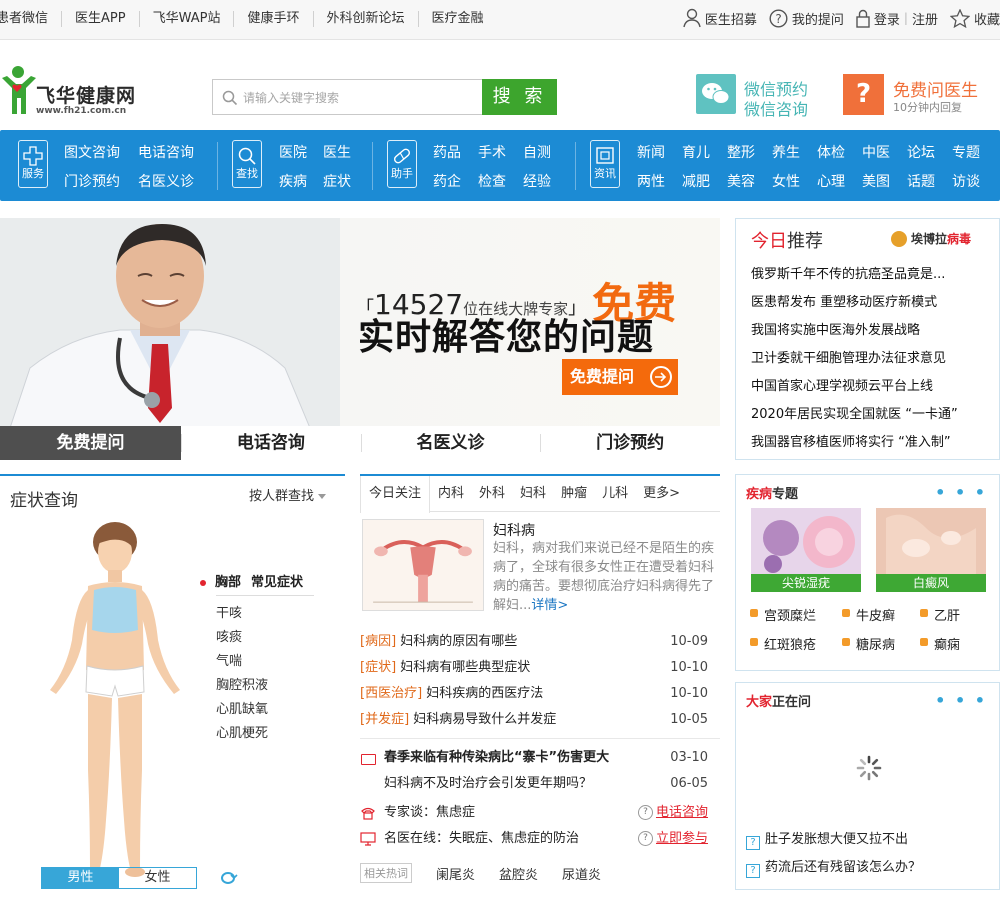  What do you see at coordinates (960, 643) in the screenshot?
I see `topic-tag: 癫痫` at bounding box center [960, 643].